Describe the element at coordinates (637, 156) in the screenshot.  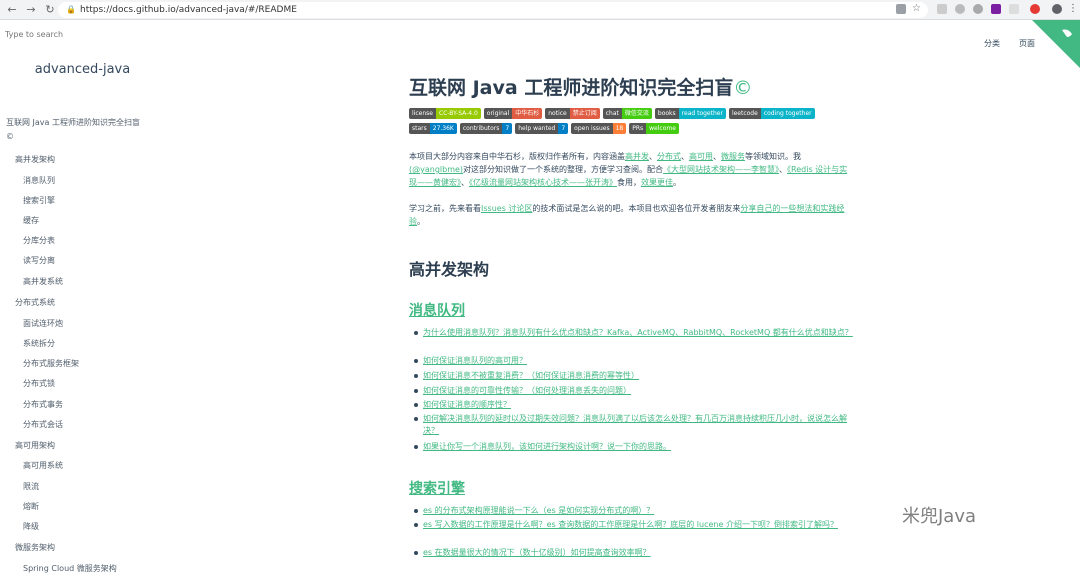
I see `topic-link: 高并发` at that location.